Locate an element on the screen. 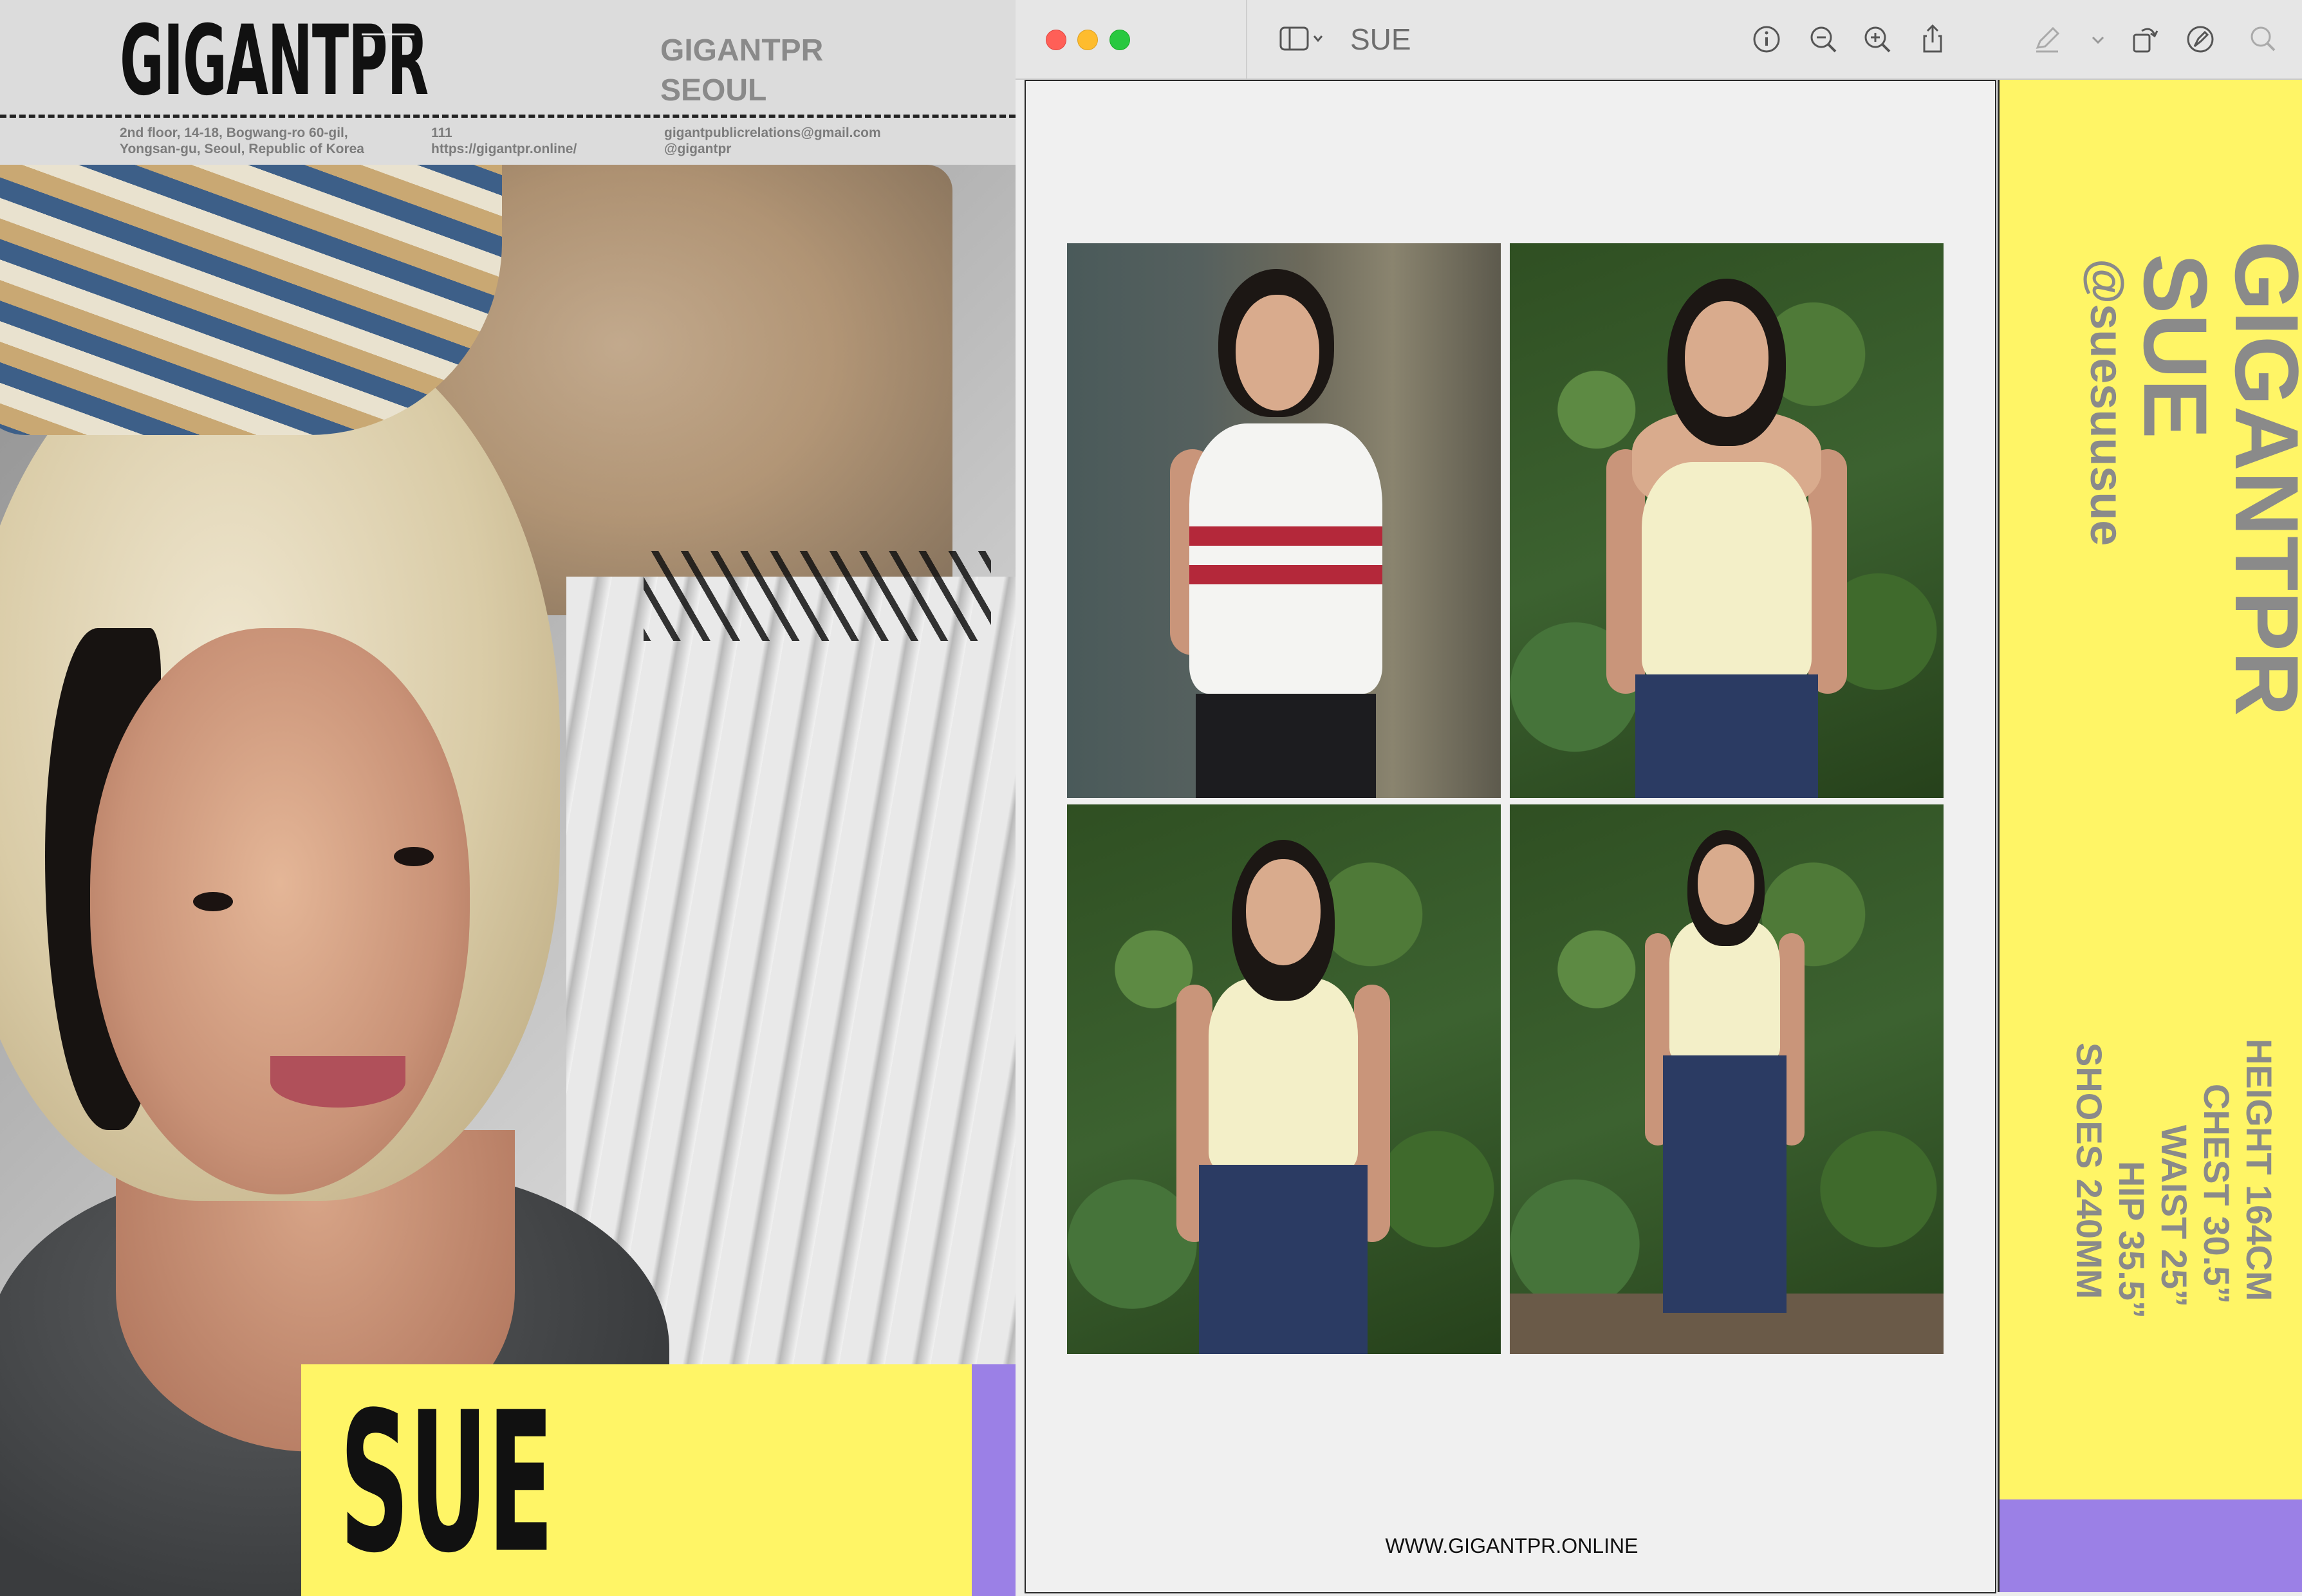  markup-button is located at coordinates (2200, 39).